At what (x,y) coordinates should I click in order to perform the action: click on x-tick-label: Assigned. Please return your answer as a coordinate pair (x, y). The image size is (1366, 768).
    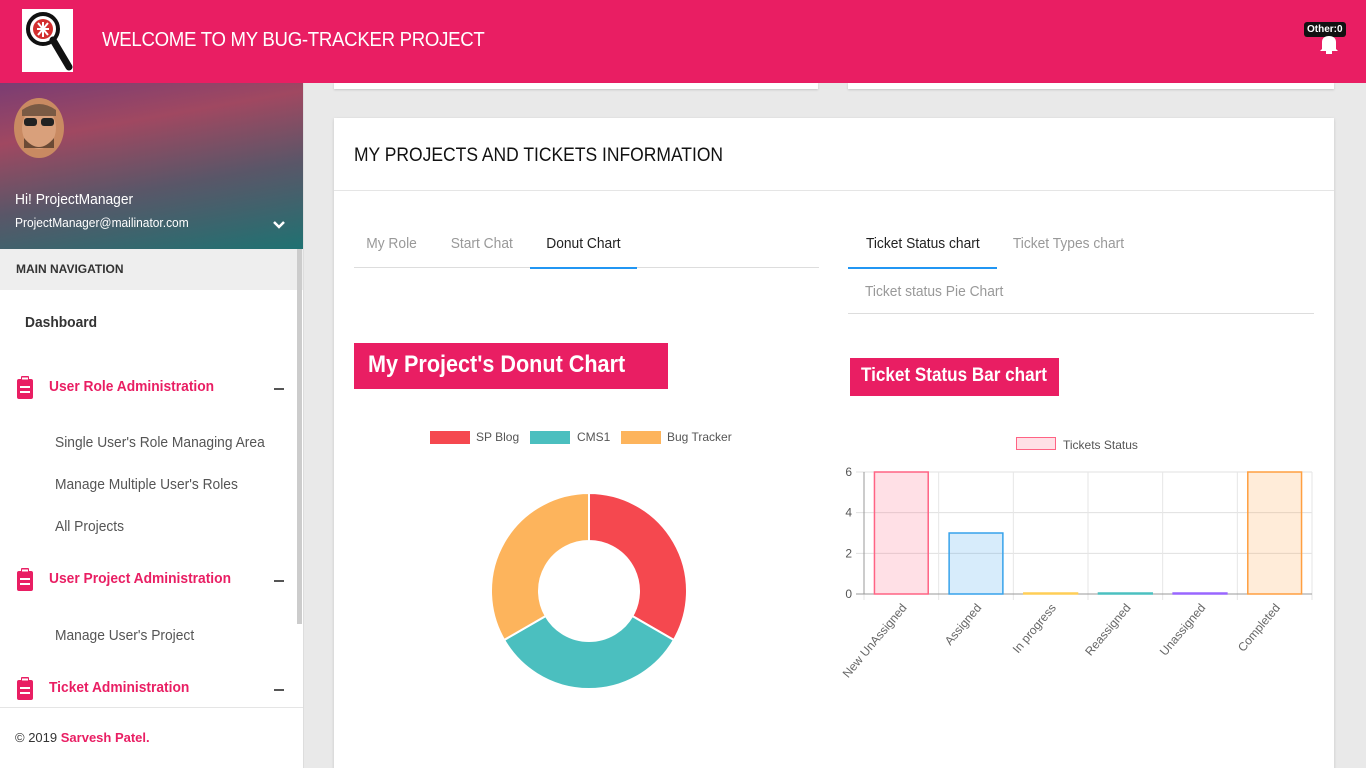
    Looking at the image, I should click on (963, 624).